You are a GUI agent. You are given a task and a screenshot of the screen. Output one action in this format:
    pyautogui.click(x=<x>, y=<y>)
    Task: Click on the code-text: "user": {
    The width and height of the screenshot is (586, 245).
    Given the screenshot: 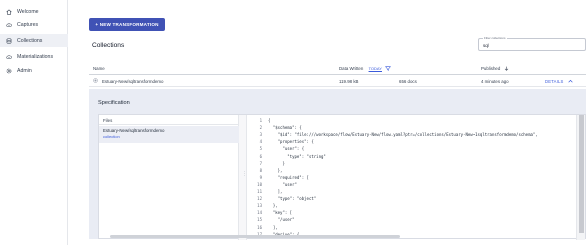 What is the action you would take?
    pyautogui.click(x=286, y=149)
    